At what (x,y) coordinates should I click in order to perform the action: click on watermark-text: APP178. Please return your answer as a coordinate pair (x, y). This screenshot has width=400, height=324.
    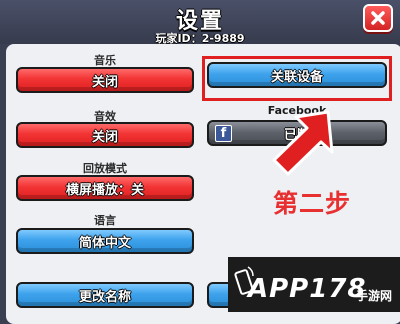
    Looking at the image, I should click on (307, 289).